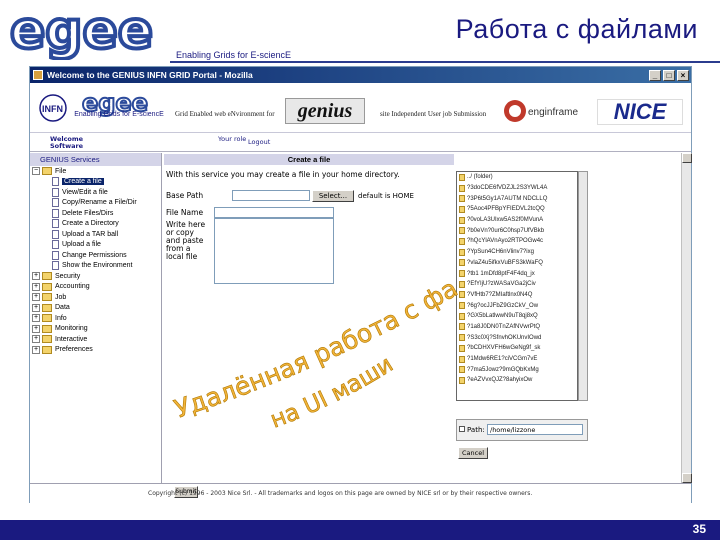  Describe the element at coordinates (99, 203) in the screenshot. I see `sidebar-item-label: Copy/Rename a File/Dir` at that location.